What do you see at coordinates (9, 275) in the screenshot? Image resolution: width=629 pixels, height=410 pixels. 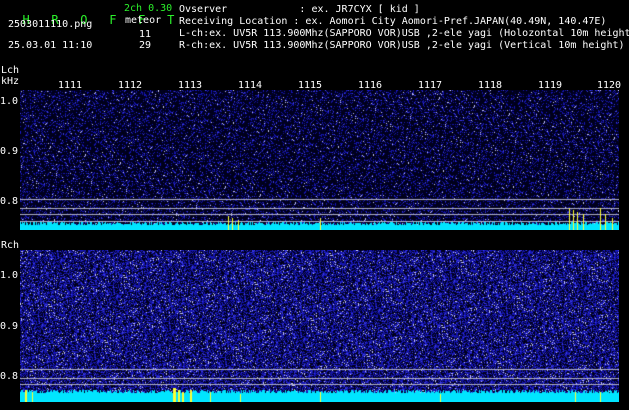 I see `rch-y-tick: 1.0` at bounding box center [9, 275].